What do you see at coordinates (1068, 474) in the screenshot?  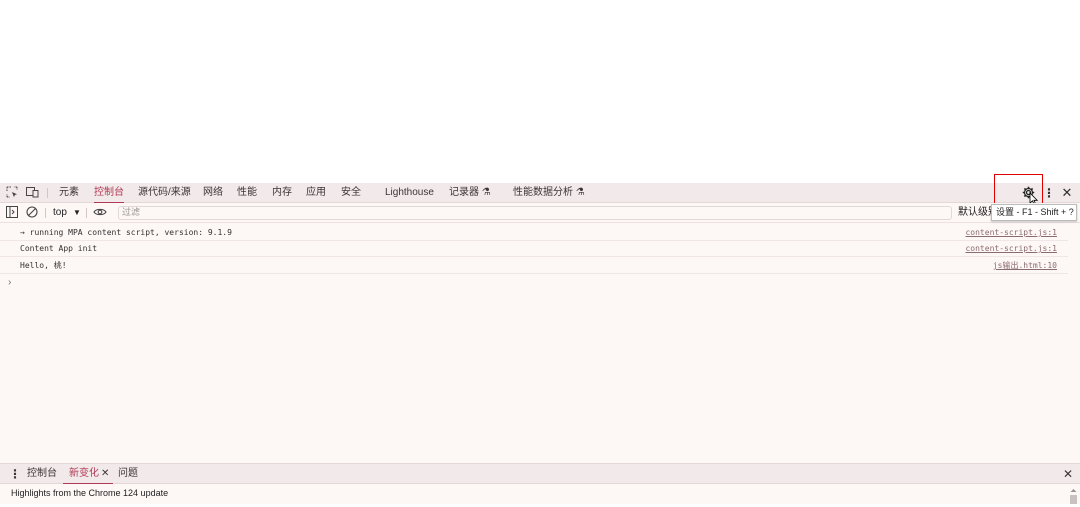 I see `close-drawer-icon: ✕` at bounding box center [1068, 474].